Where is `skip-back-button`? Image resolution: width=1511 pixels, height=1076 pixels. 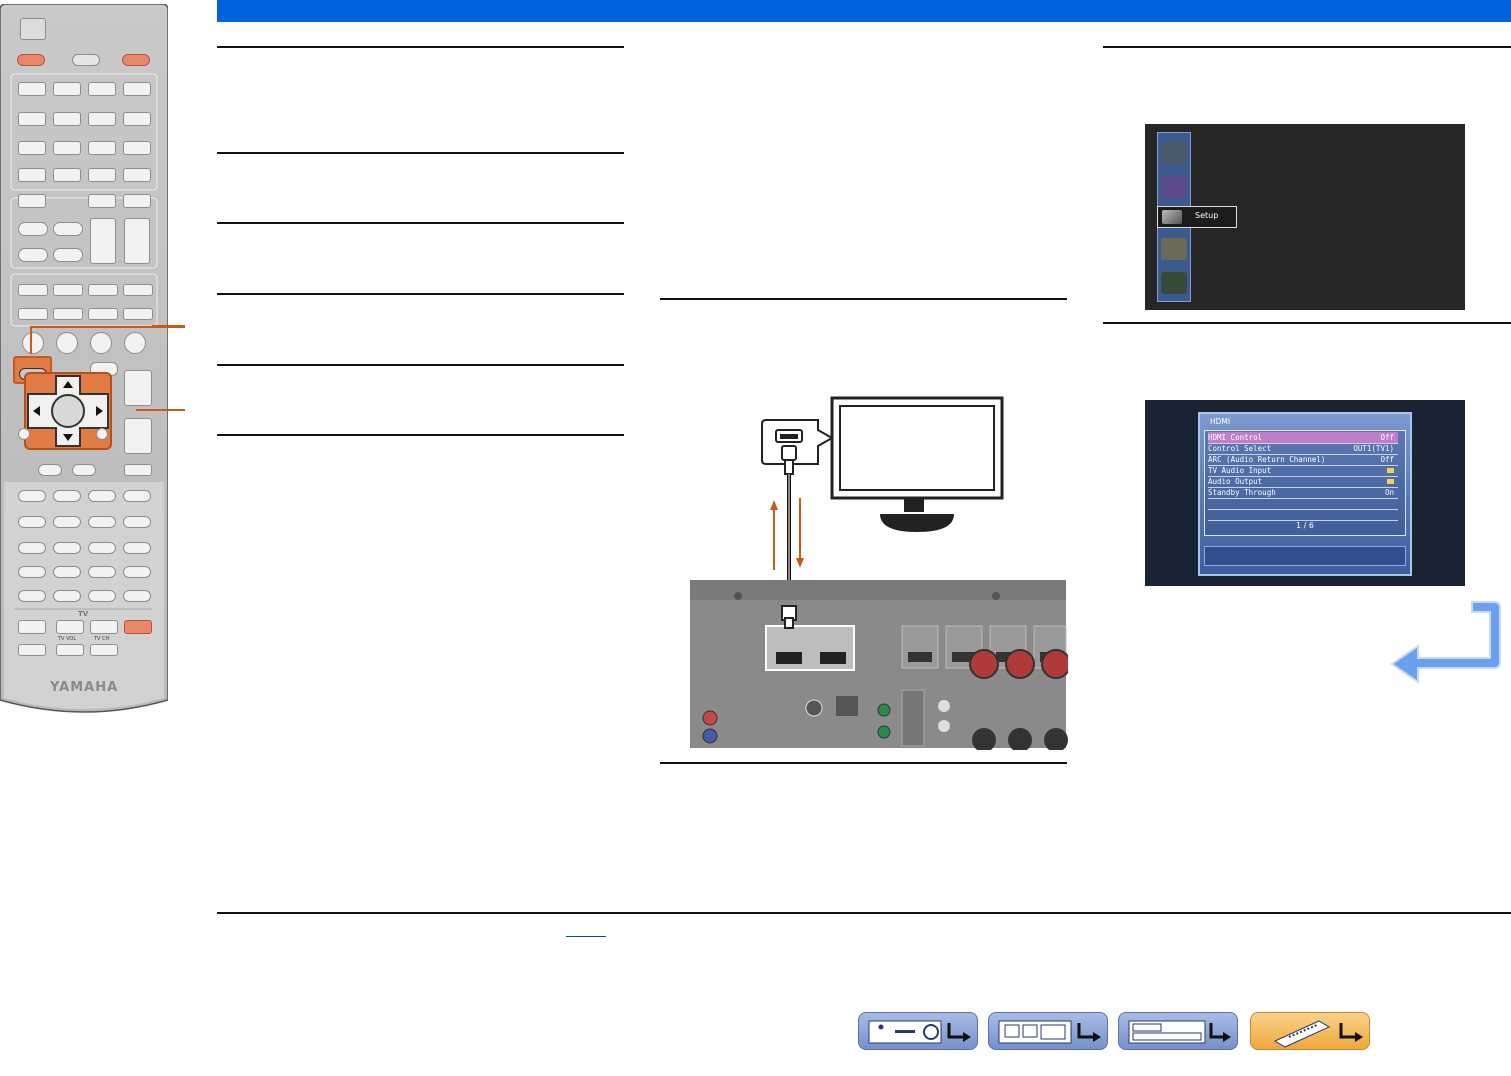 skip-back-button is located at coordinates (102, 522).